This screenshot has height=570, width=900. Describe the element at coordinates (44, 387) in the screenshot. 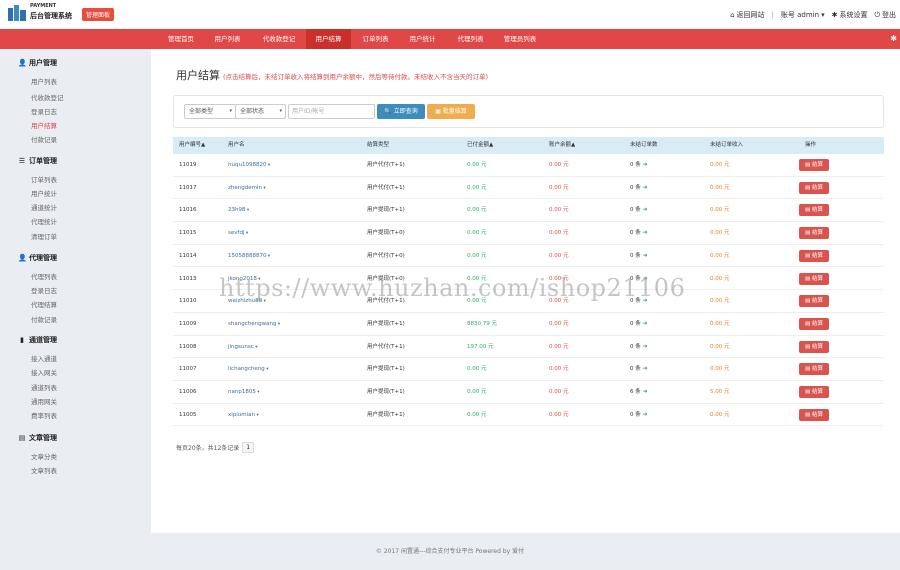

I see `sidebar-item-channel-list: 通道列表` at that location.